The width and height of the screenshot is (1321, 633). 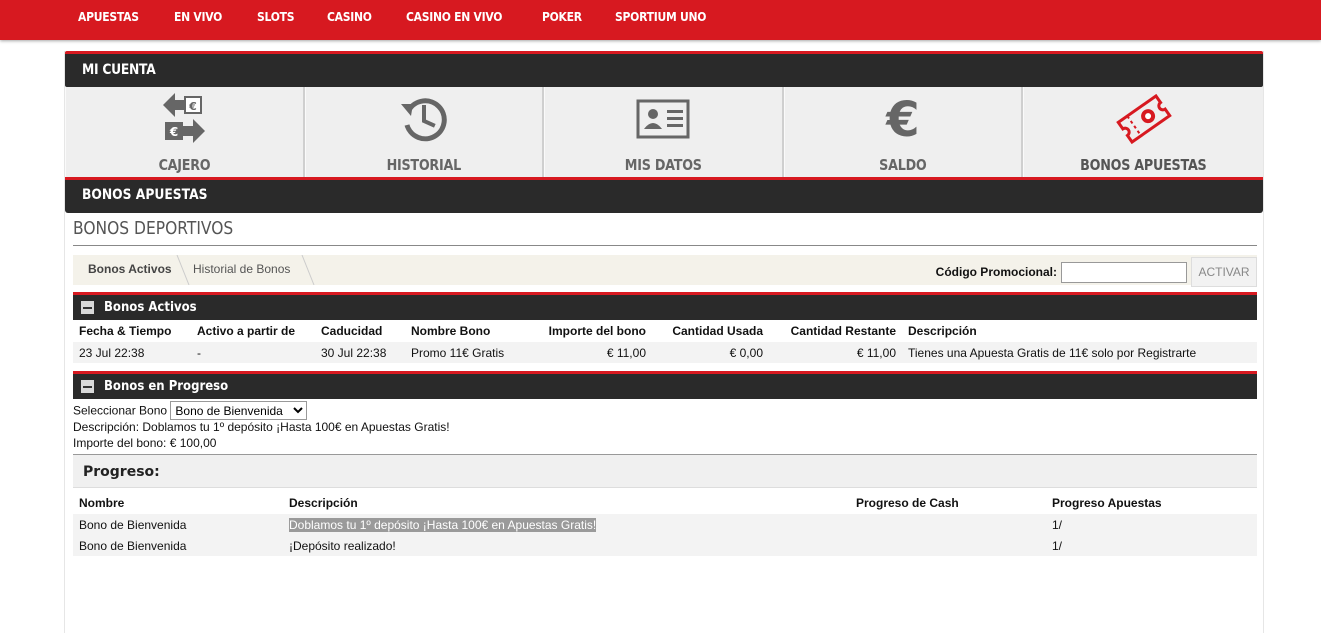 I want to click on tile-historial: HISTORIAL, so click(x=424, y=132).